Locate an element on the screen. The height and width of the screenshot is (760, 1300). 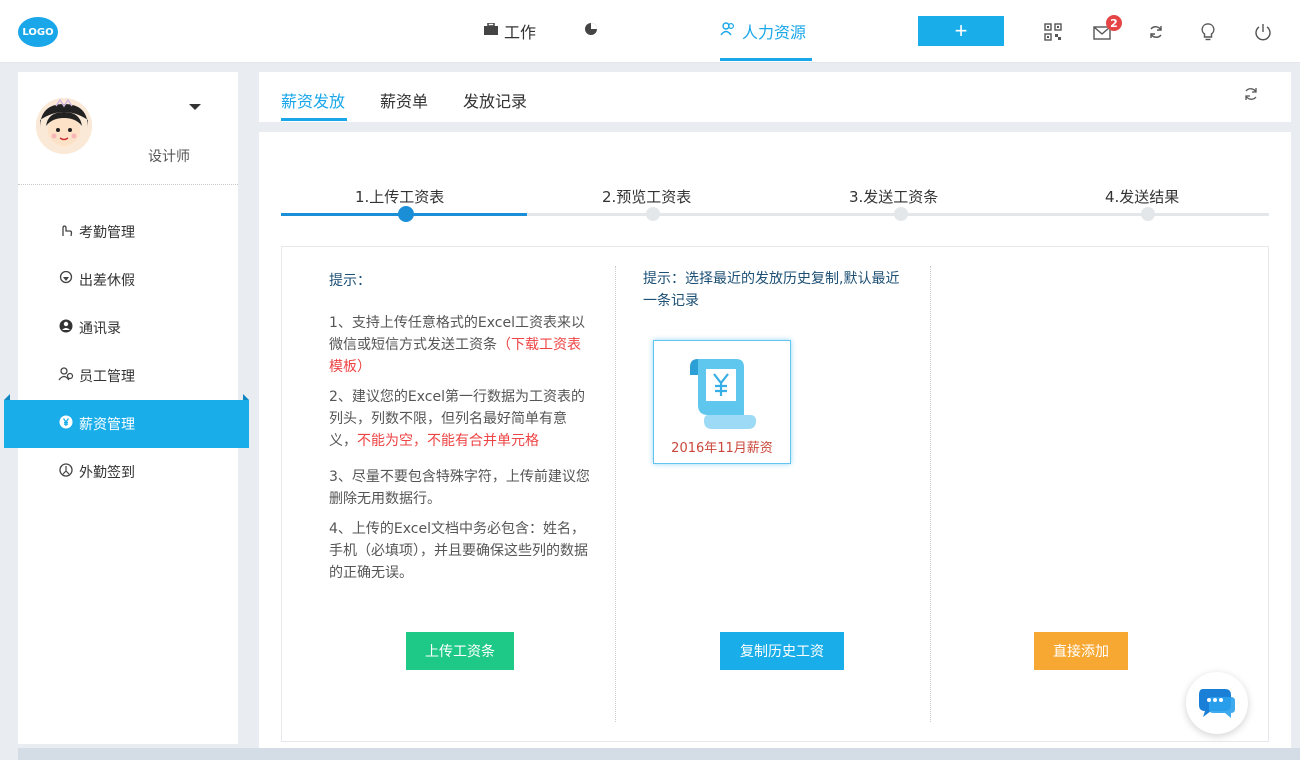
nav-active-underline is located at coordinates (766, 59).